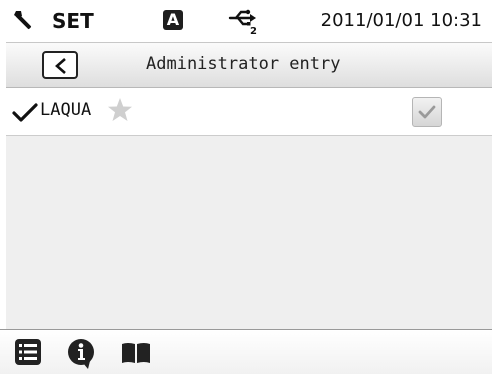 The image size is (492, 374). What do you see at coordinates (253, 31) in the screenshot?
I see `svg-text: 2` at bounding box center [253, 31].